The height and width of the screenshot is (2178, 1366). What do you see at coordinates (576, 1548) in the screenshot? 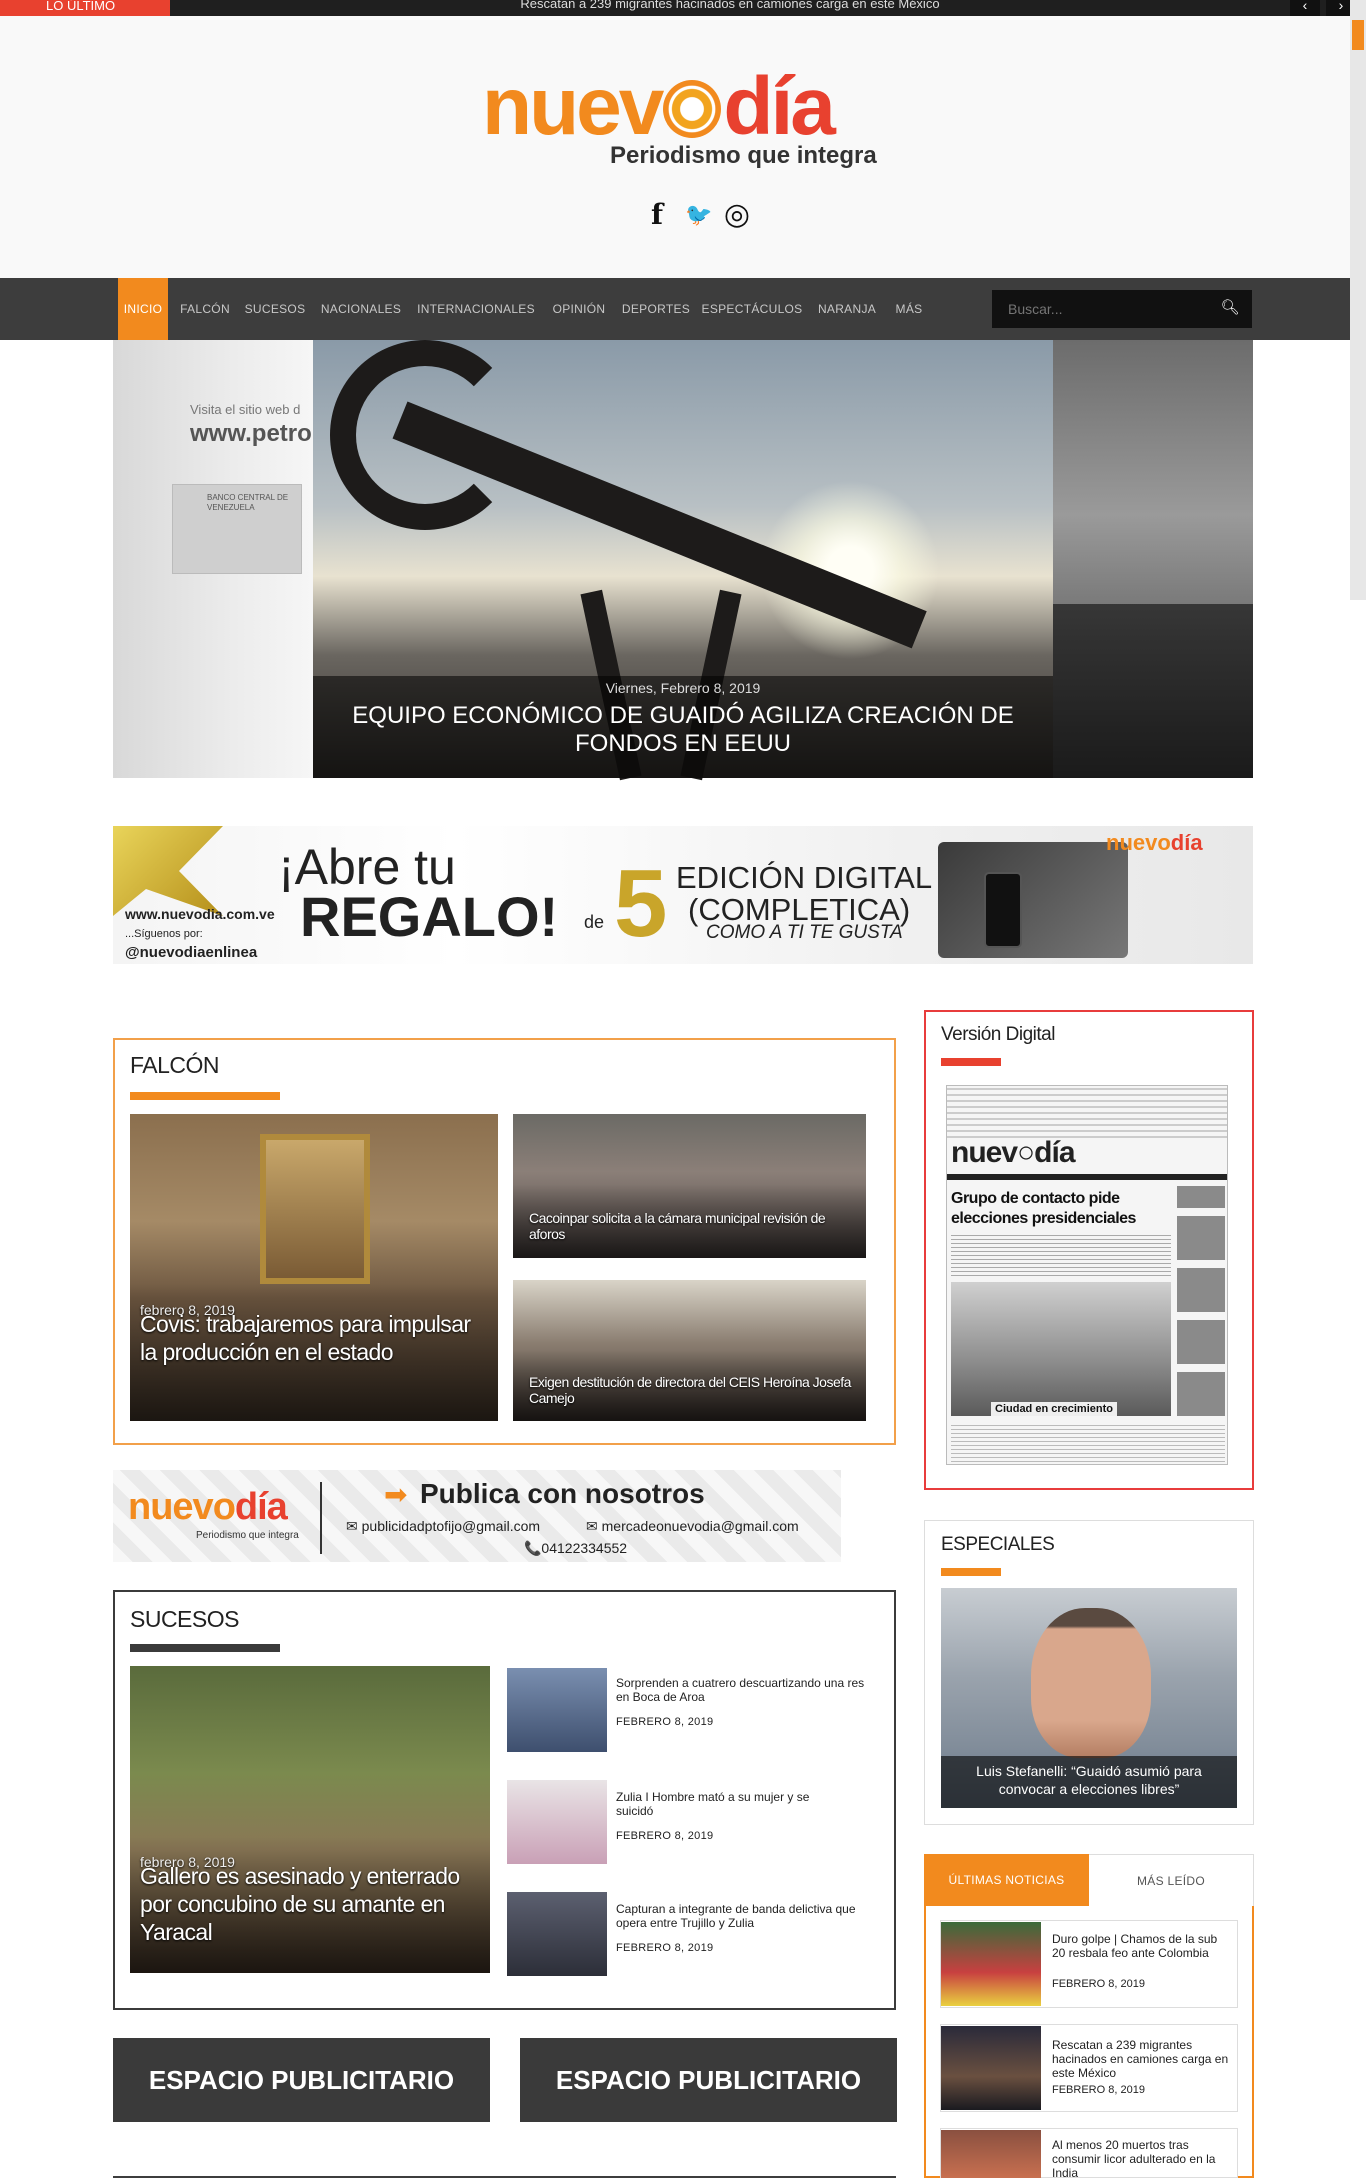
I see `publica-phone: 📞04122334552` at bounding box center [576, 1548].